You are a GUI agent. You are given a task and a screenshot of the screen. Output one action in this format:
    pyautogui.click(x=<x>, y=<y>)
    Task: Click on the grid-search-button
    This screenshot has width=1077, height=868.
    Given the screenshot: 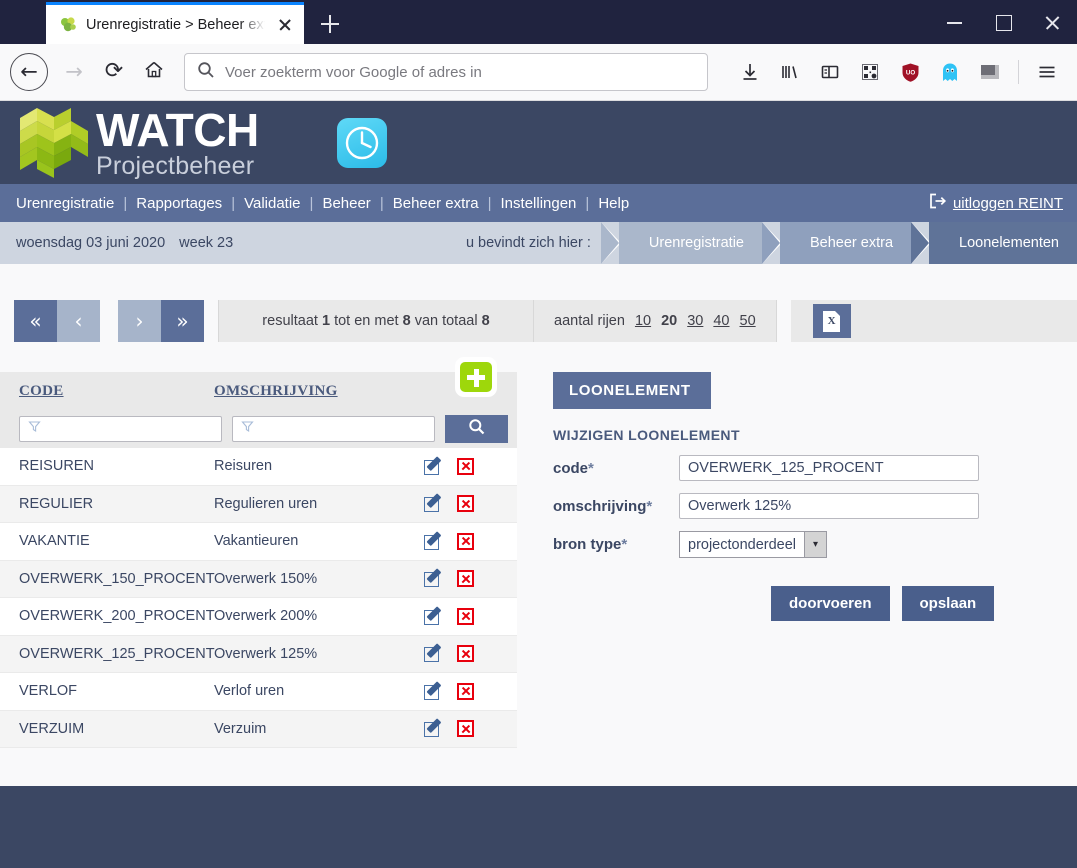 What is the action you would take?
    pyautogui.click(x=476, y=429)
    